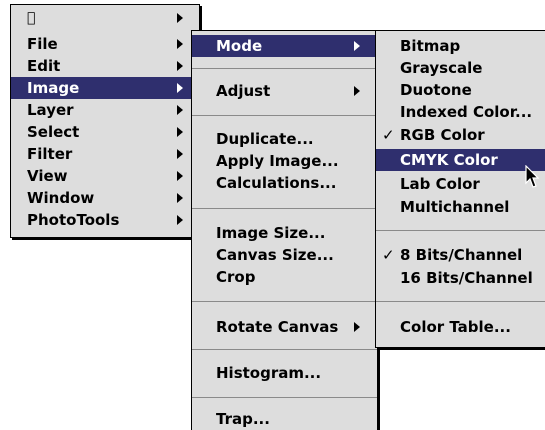  I want to click on menu-item-bitmap: Bitmap, so click(460, 46).